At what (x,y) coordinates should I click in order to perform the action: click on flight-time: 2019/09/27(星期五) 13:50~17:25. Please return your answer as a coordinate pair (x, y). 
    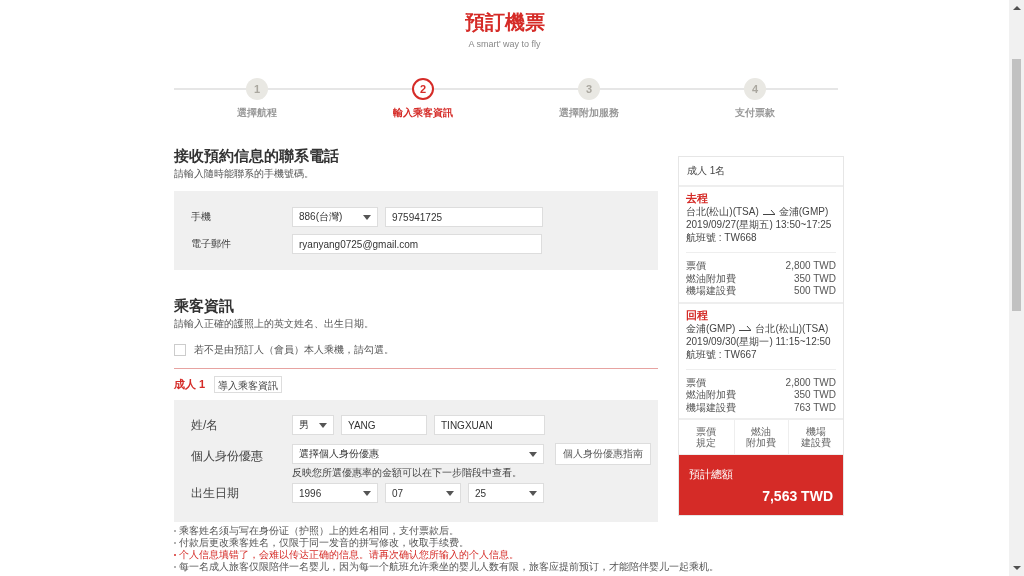
    Looking at the image, I should click on (759, 224).